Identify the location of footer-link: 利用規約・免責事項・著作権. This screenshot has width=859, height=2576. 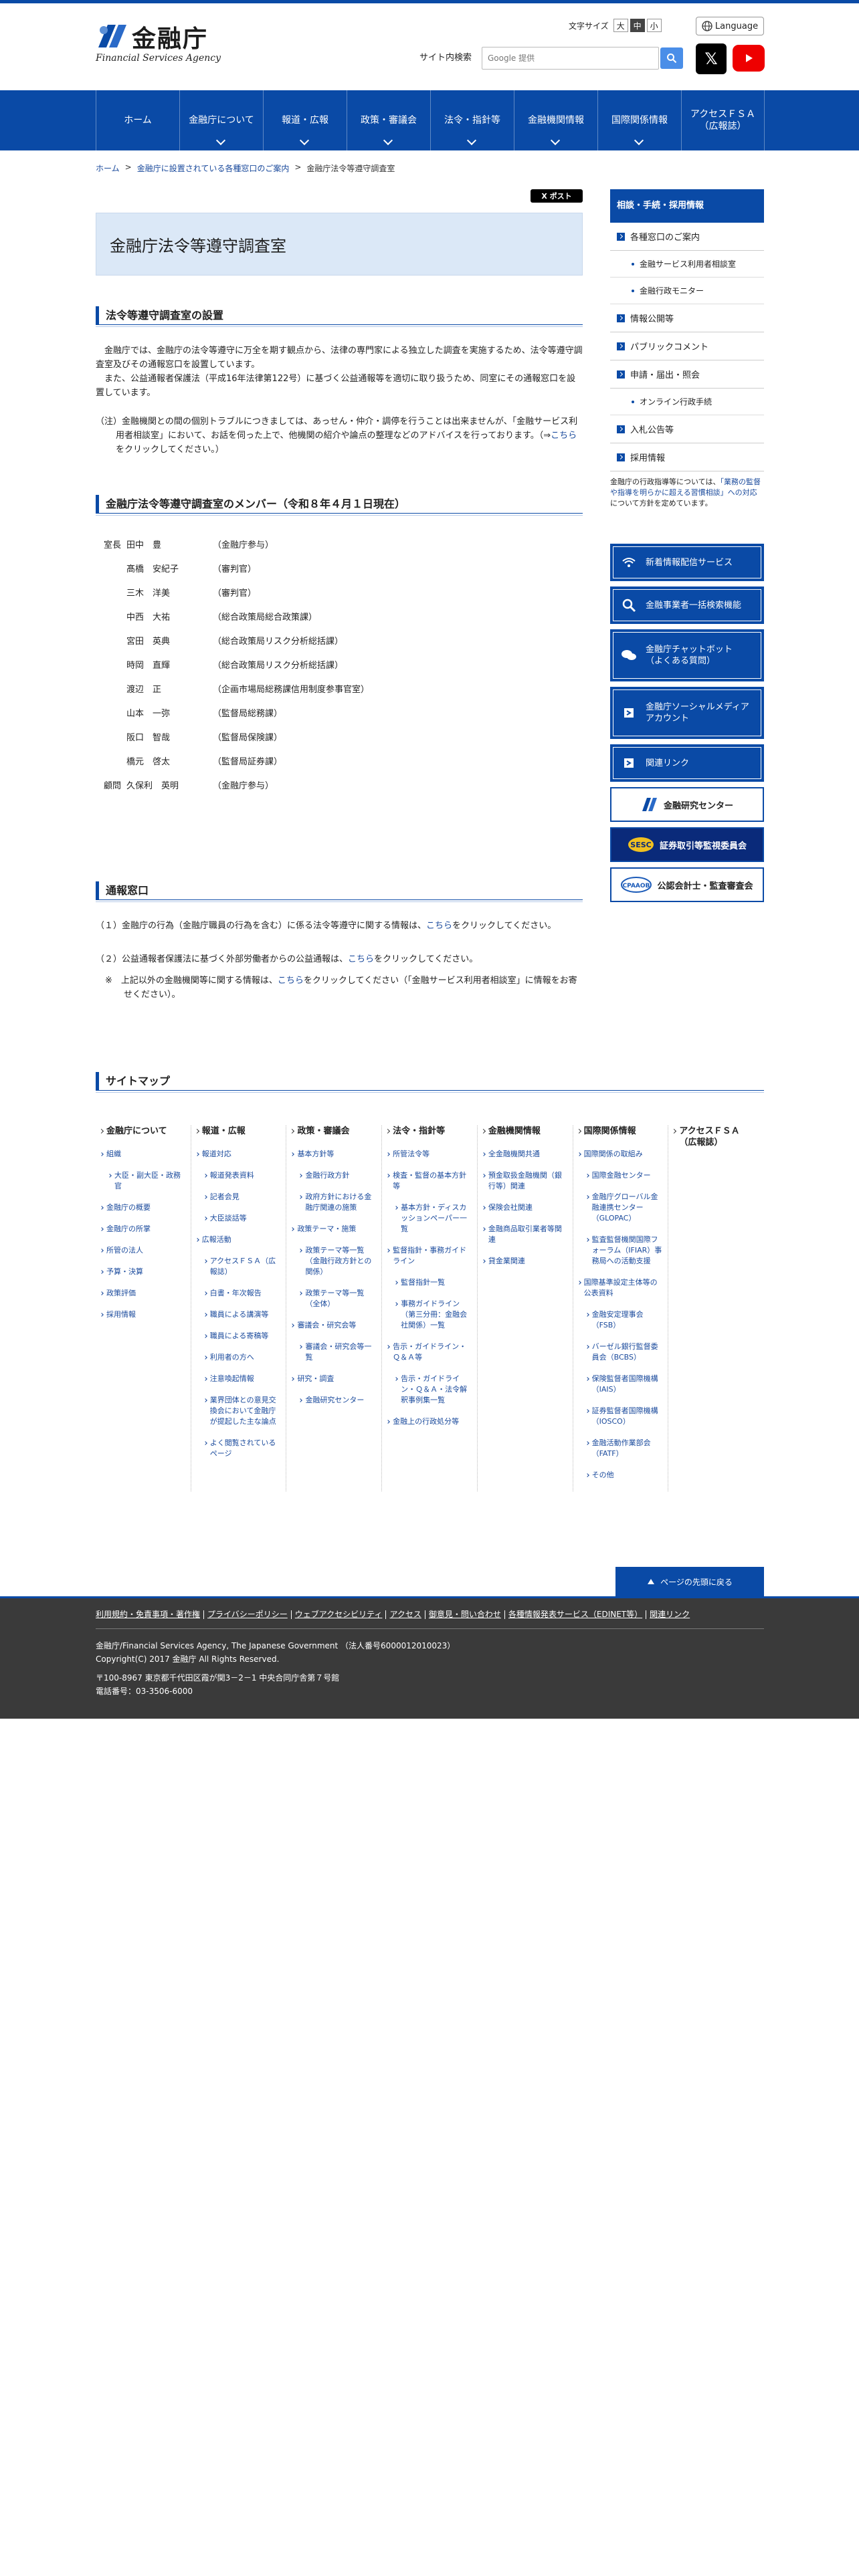
(151, 1614).